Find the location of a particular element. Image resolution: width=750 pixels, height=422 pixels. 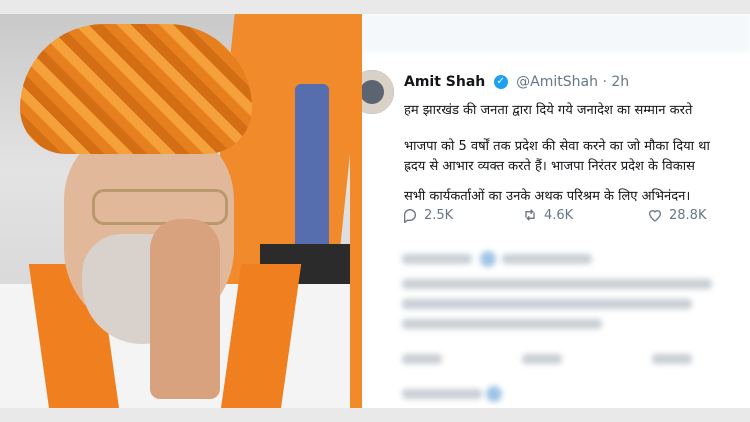

like-button: 28.8K is located at coordinates (676, 215).